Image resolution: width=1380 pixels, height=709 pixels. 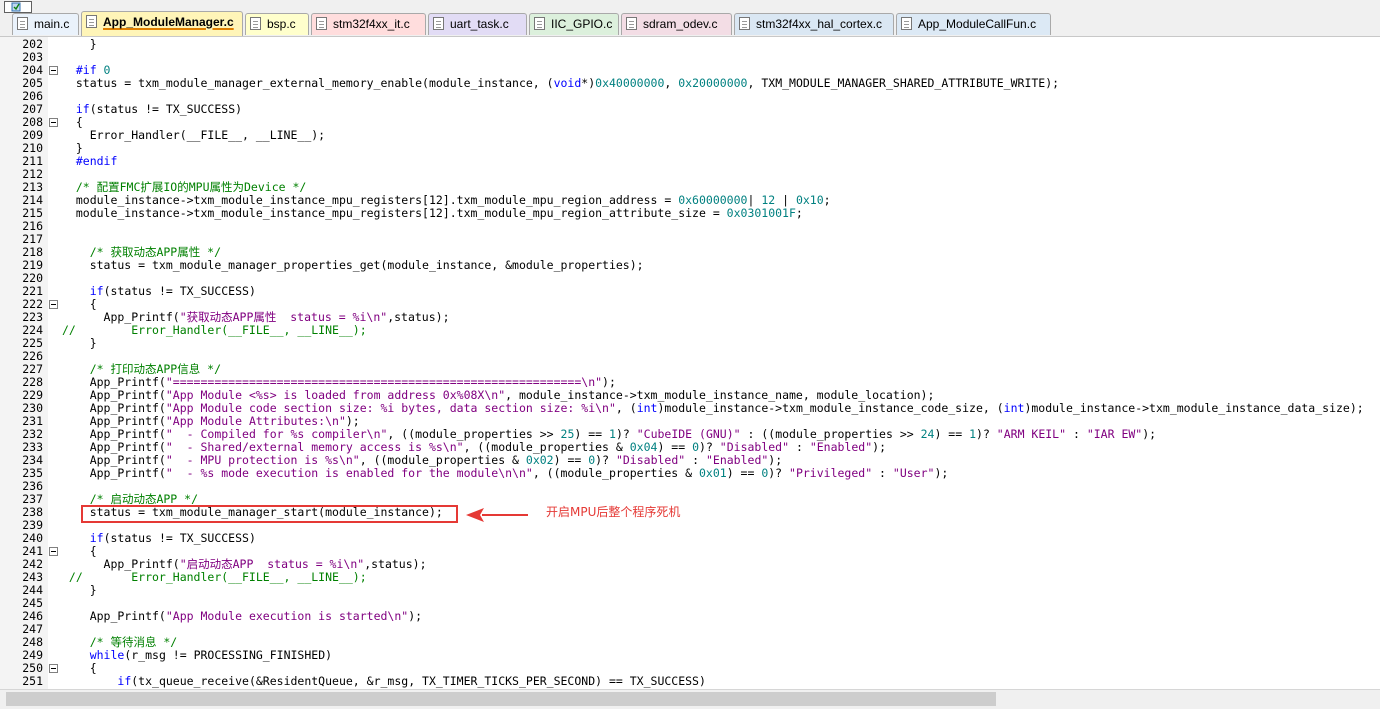 I want to click on tab-main-c: main.c, so click(x=45, y=24).